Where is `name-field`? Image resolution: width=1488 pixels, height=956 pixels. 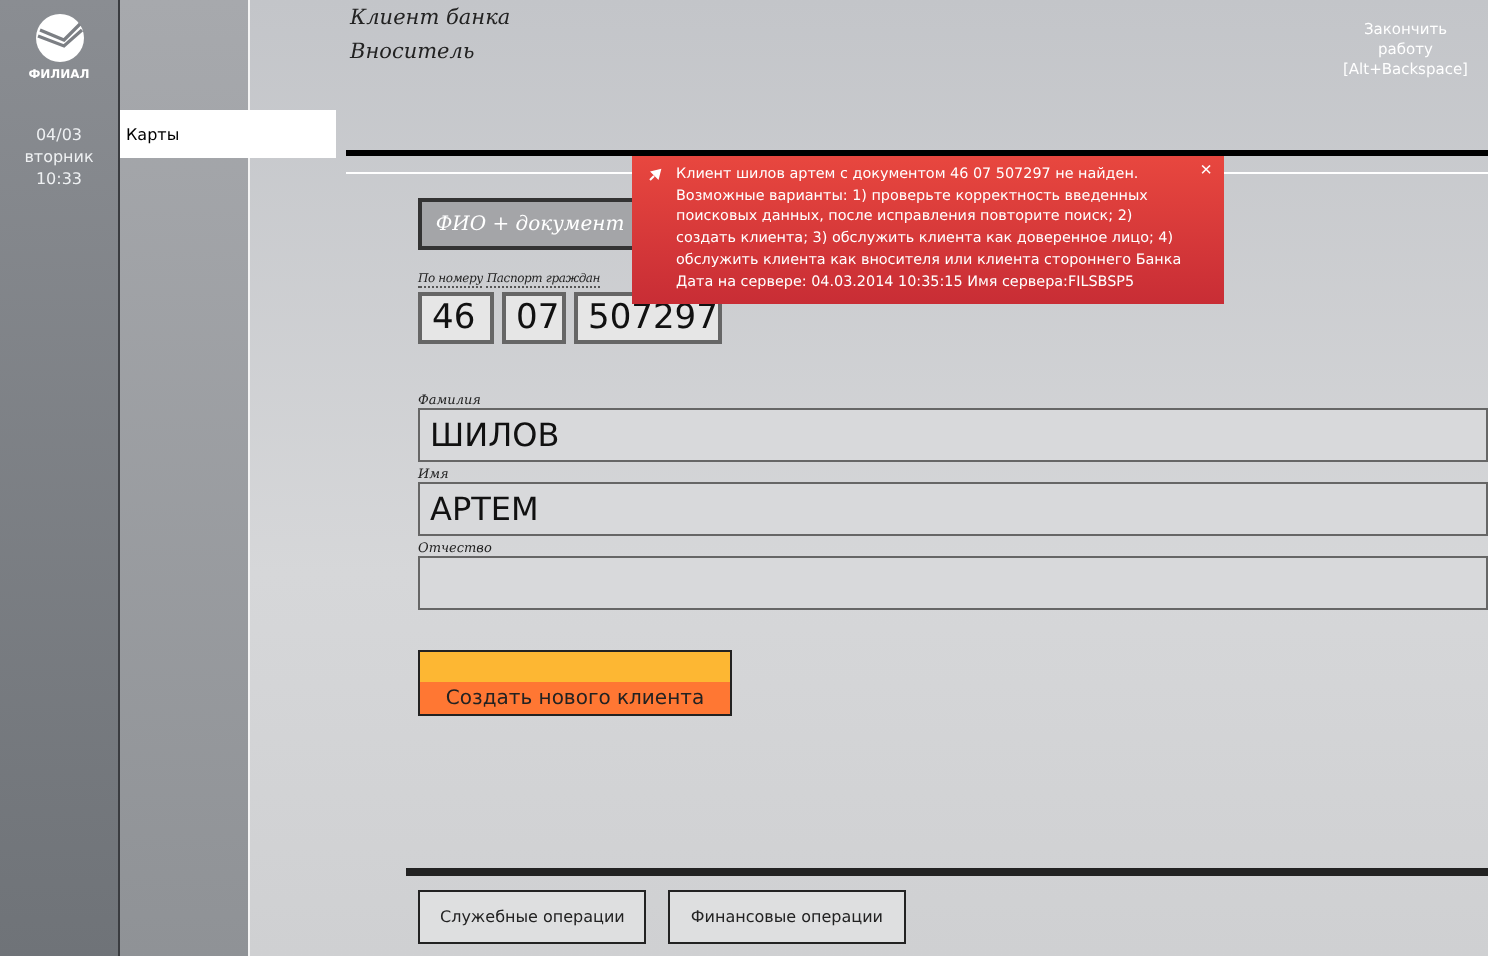
name-field is located at coordinates (953, 583).